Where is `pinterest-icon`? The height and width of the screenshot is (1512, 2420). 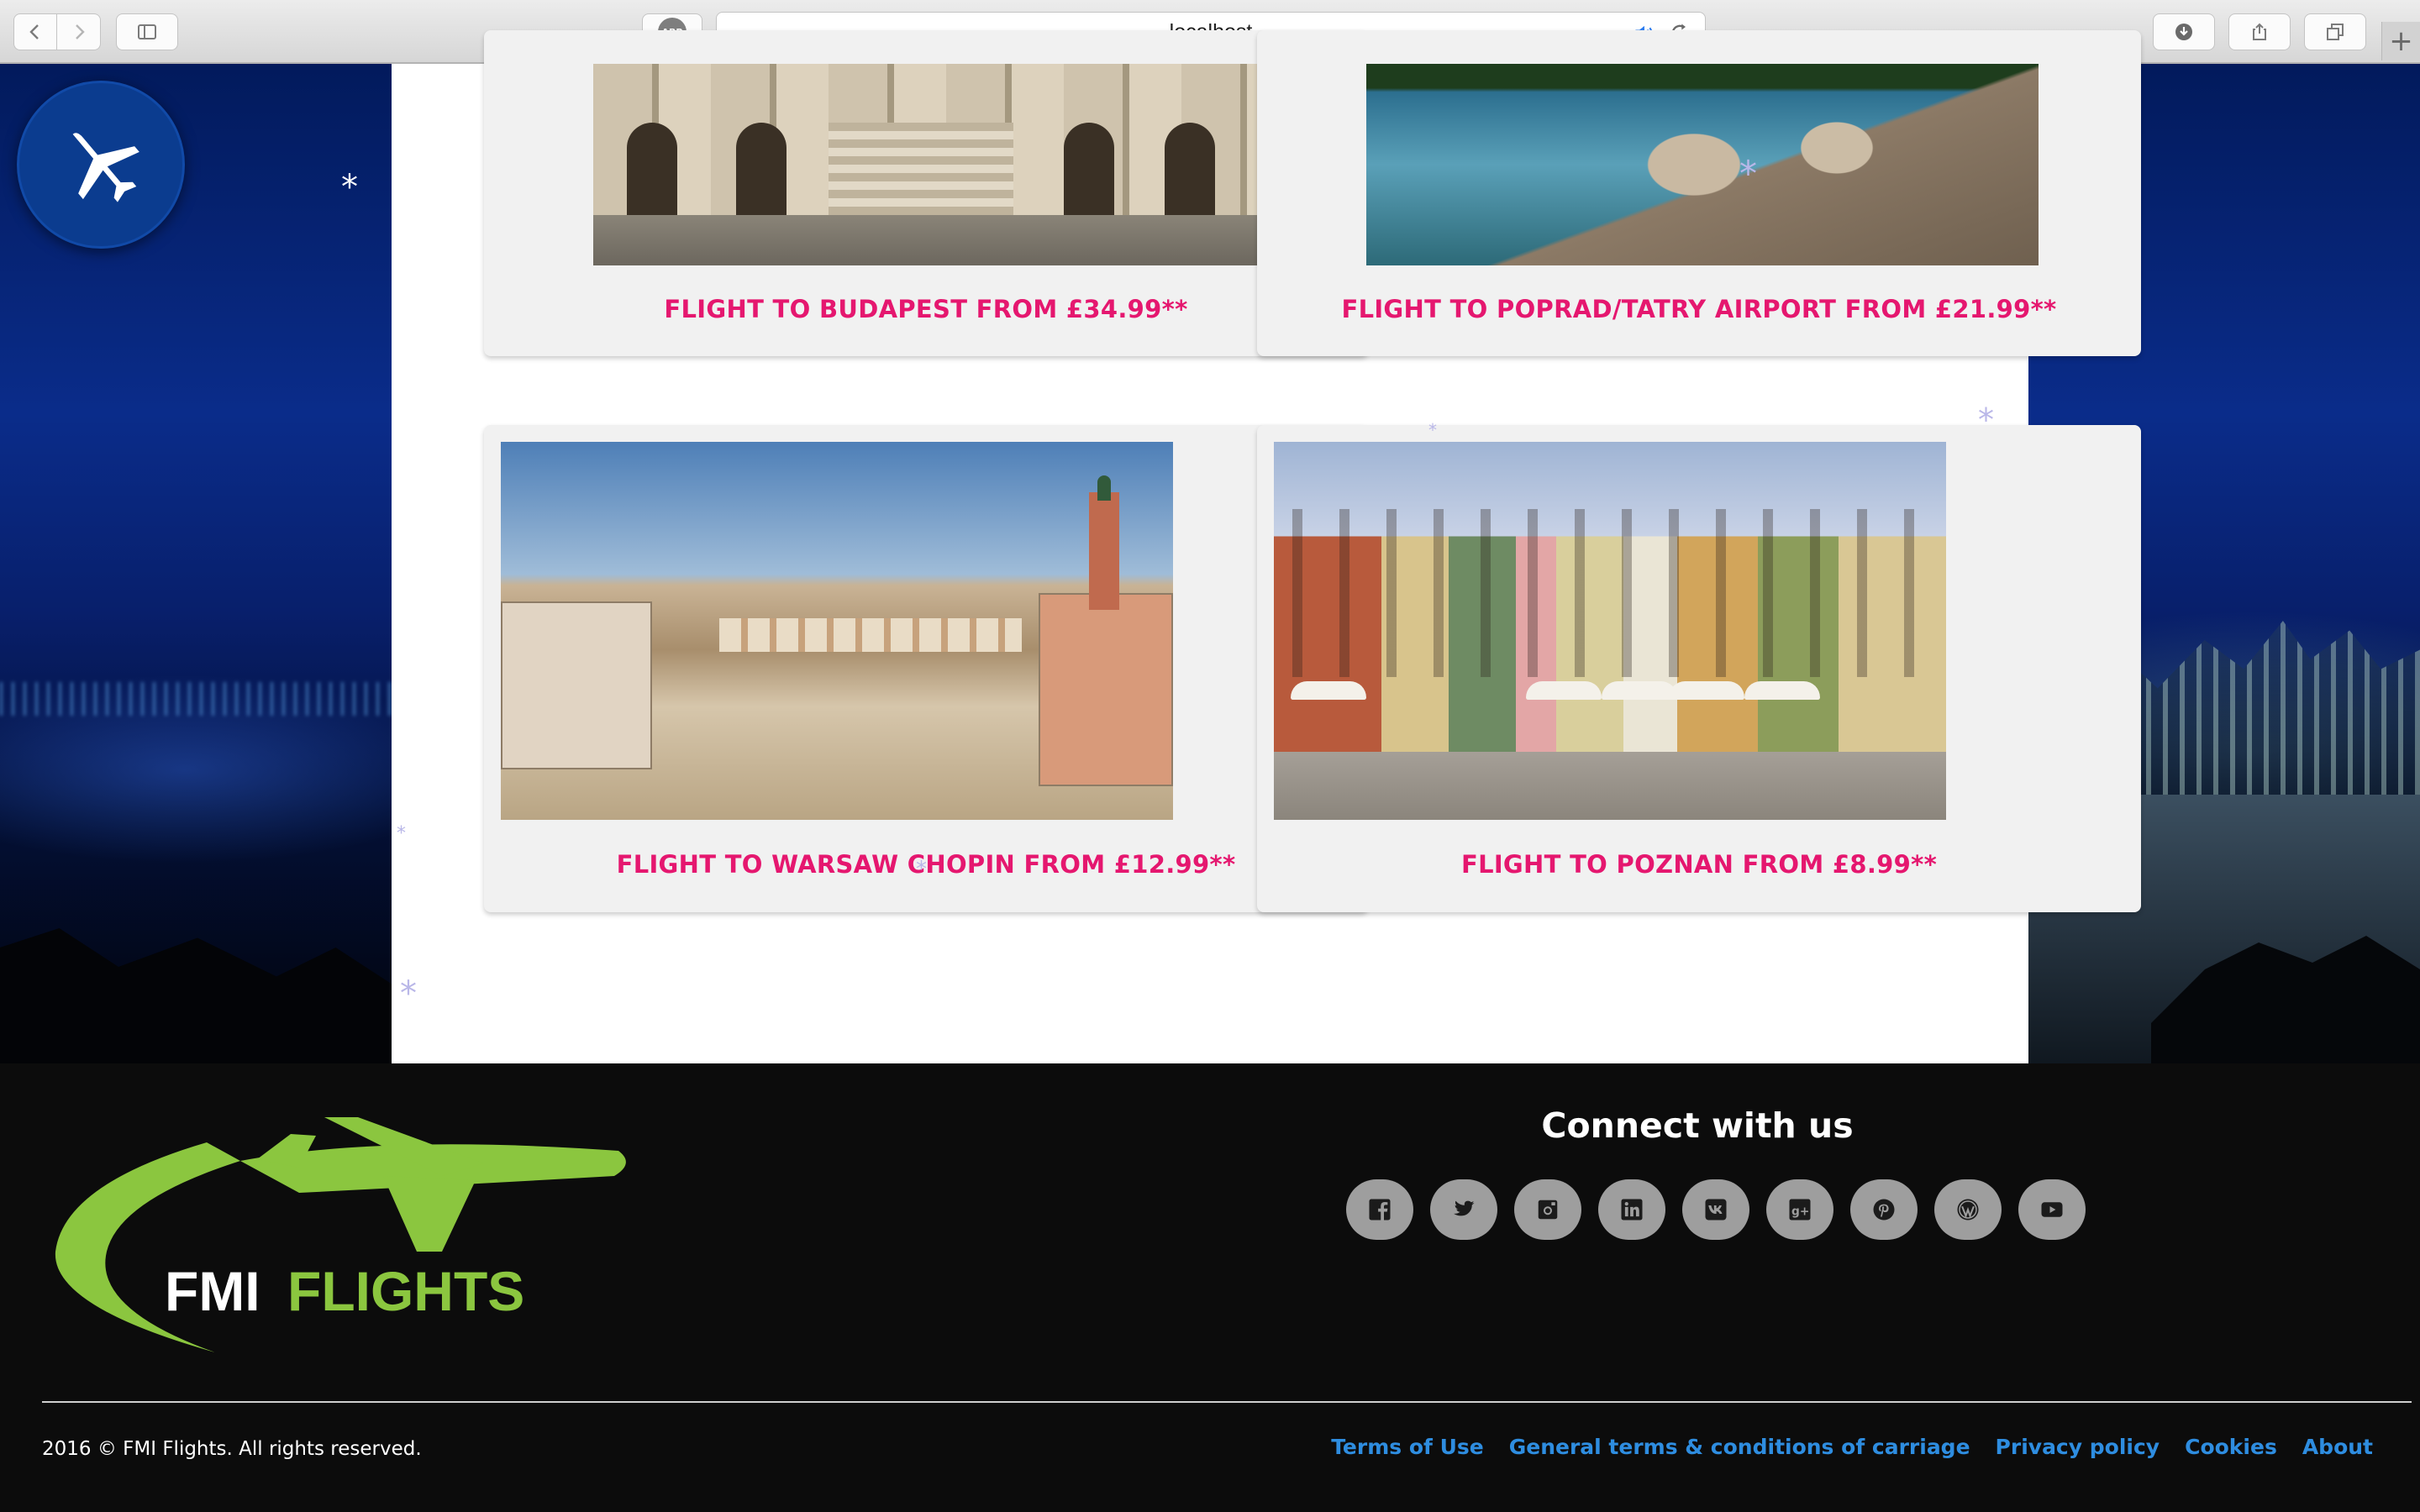 pinterest-icon is located at coordinates (1884, 1210).